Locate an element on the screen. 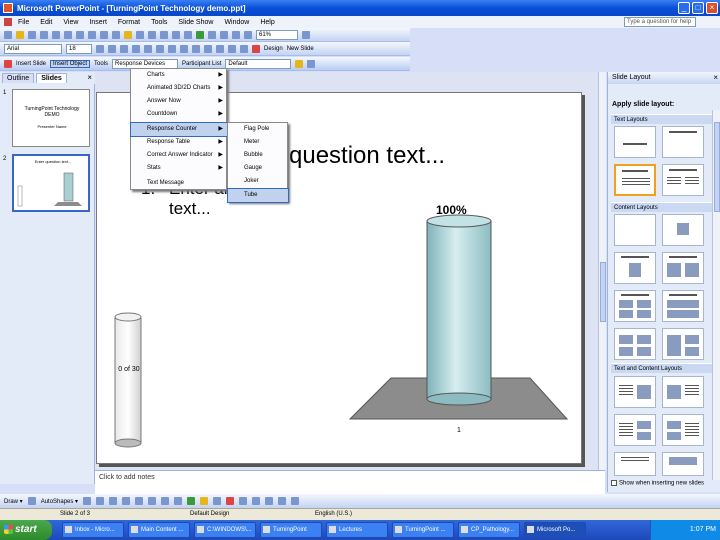 The image size is (720, 540). fill-color-icon is located at coordinates (204, 501).